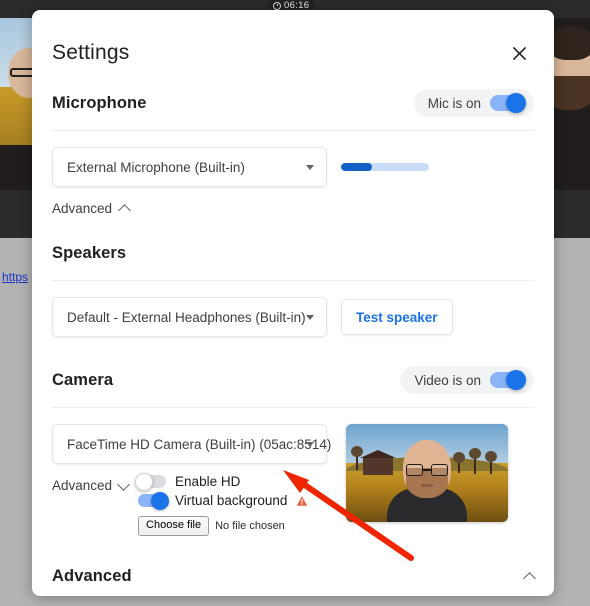 This screenshot has height=606, width=590. Describe the element at coordinates (454, 103) in the screenshot. I see `mic-toggle-label: Mic is on` at that location.